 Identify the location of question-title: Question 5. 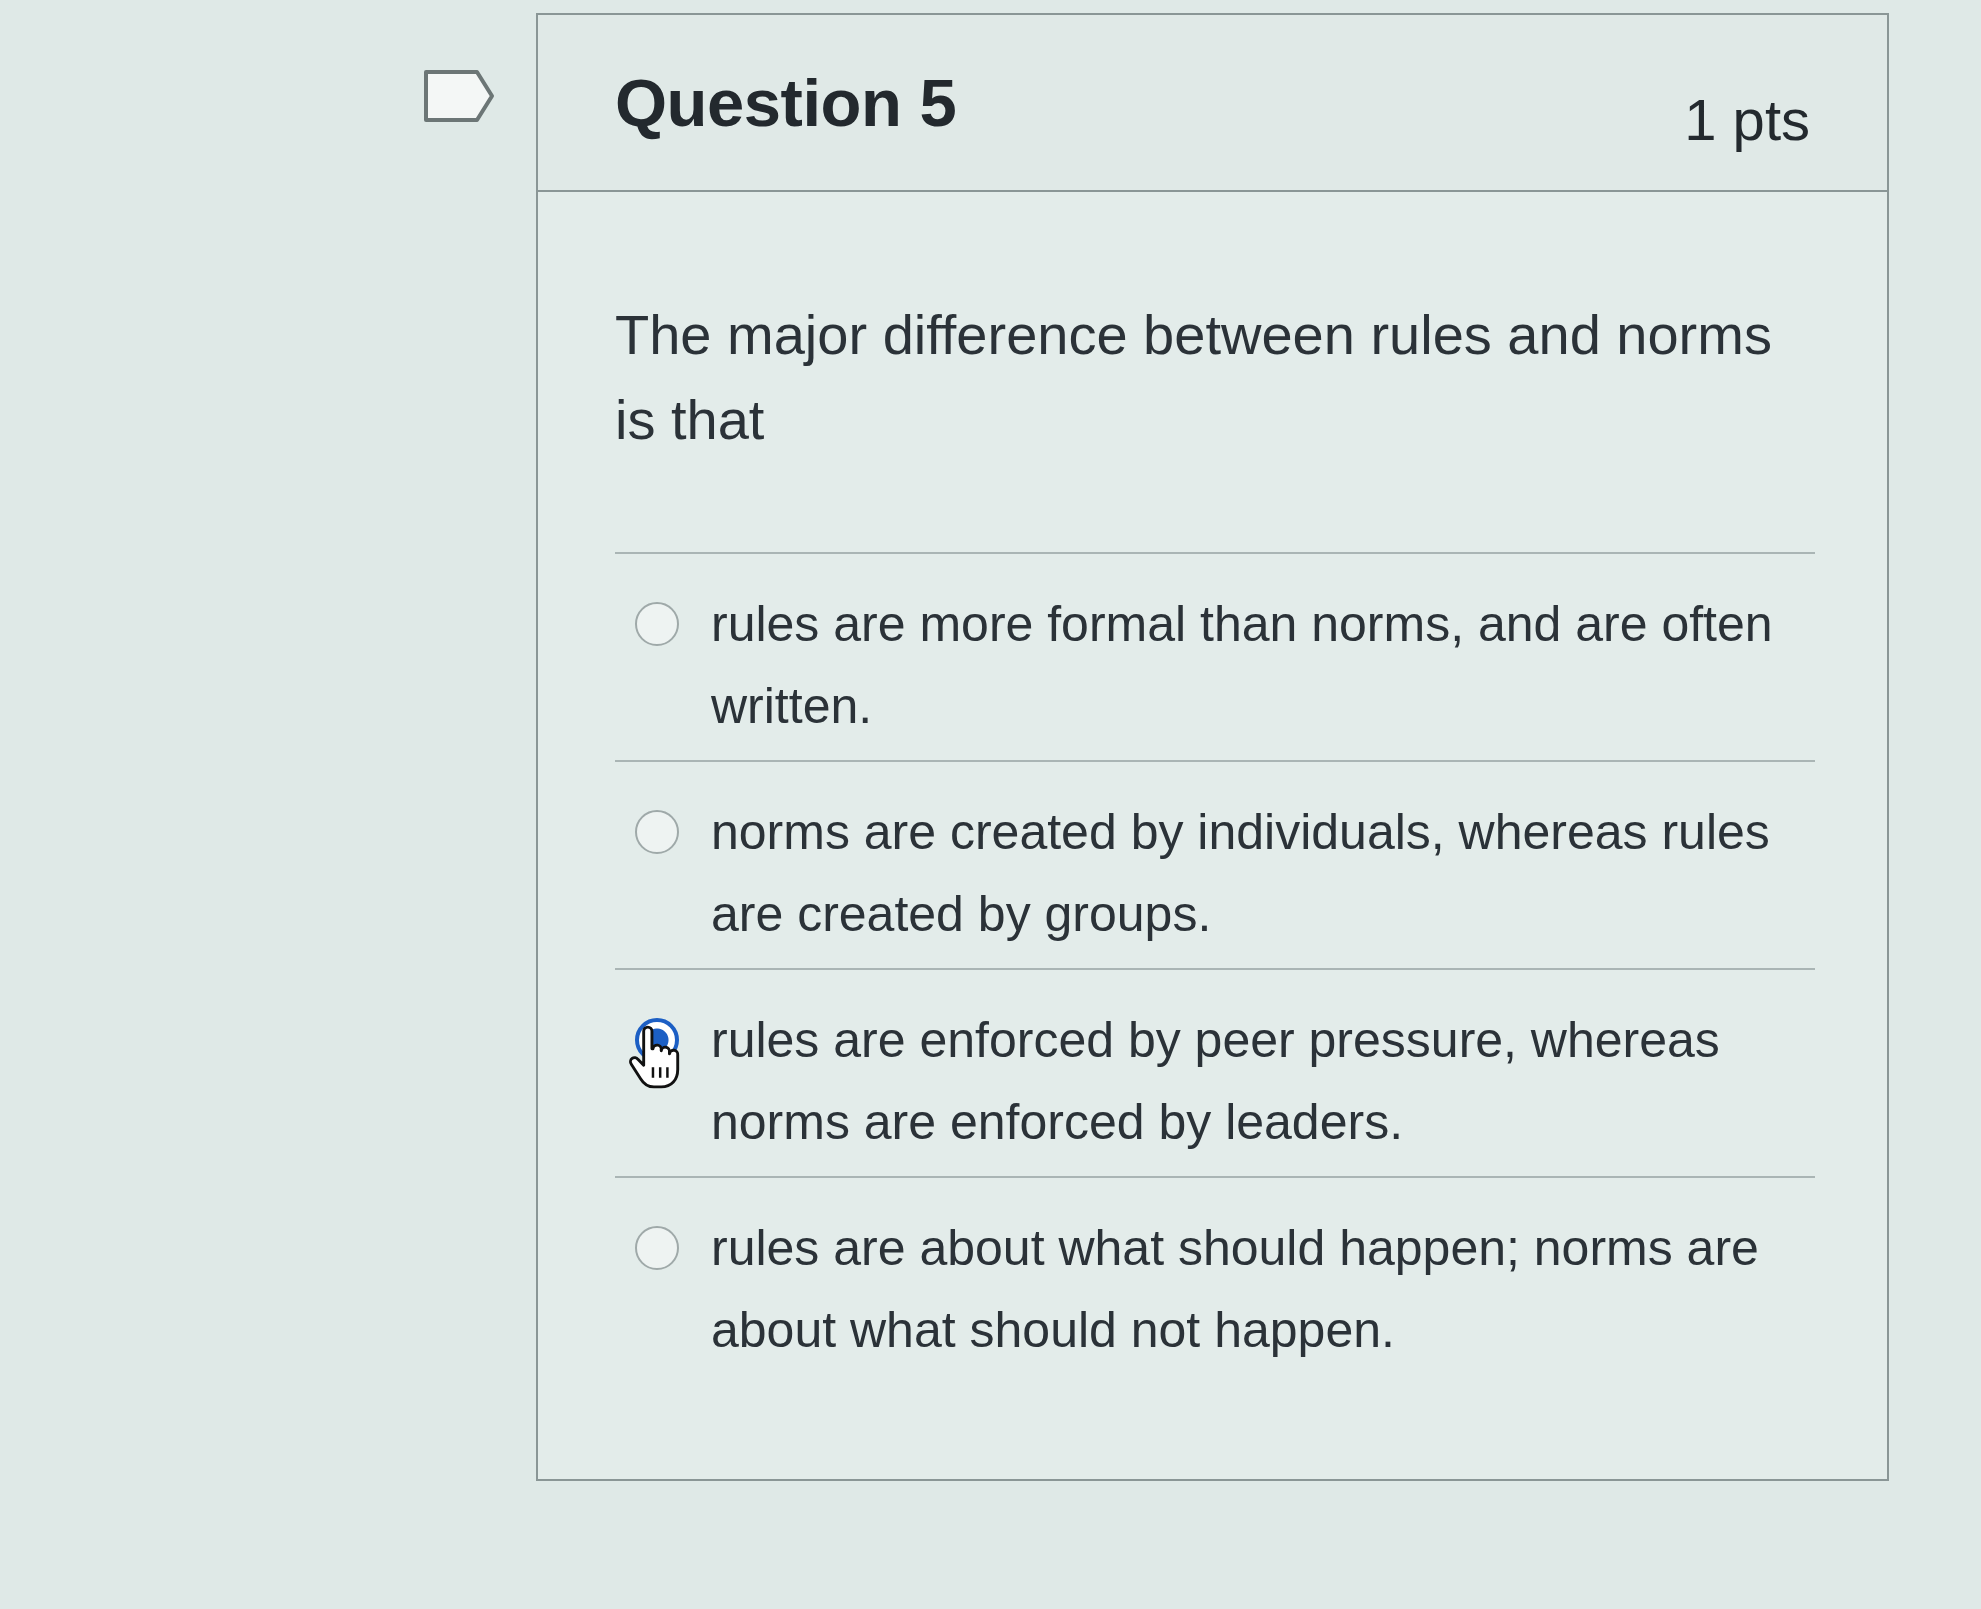
(786, 102).